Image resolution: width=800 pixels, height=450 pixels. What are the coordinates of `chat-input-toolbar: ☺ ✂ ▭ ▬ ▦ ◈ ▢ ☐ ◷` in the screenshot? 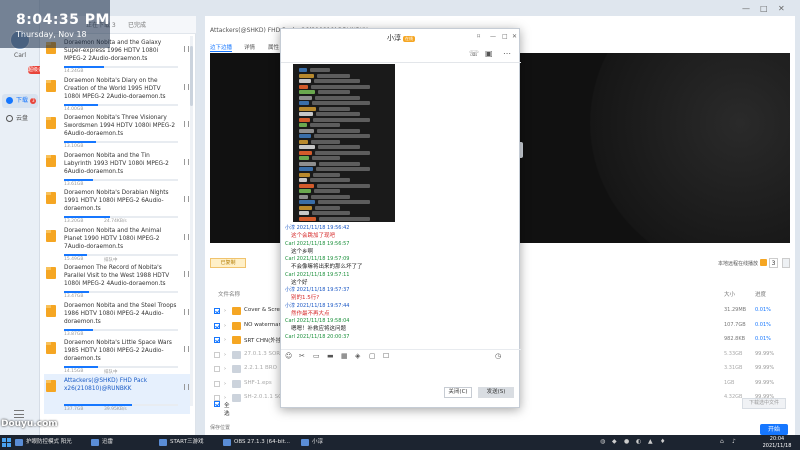 It's located at (400, 357).